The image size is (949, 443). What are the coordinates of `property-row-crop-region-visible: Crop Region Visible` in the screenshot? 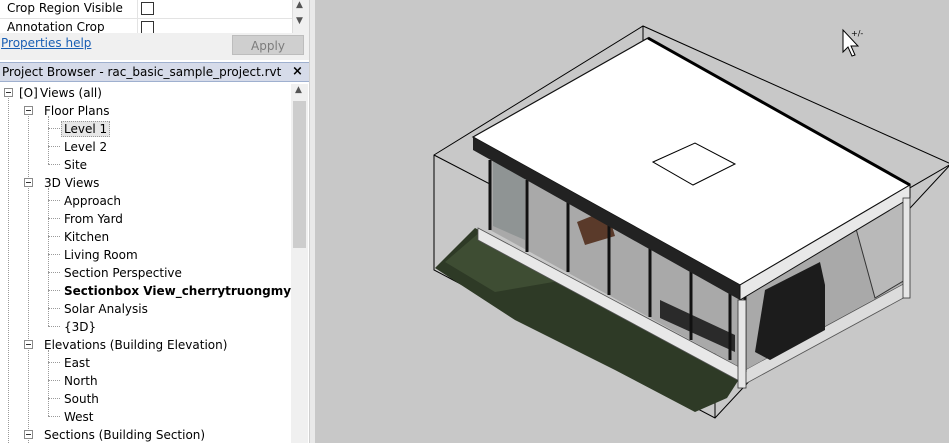 It's located at (146, 9).